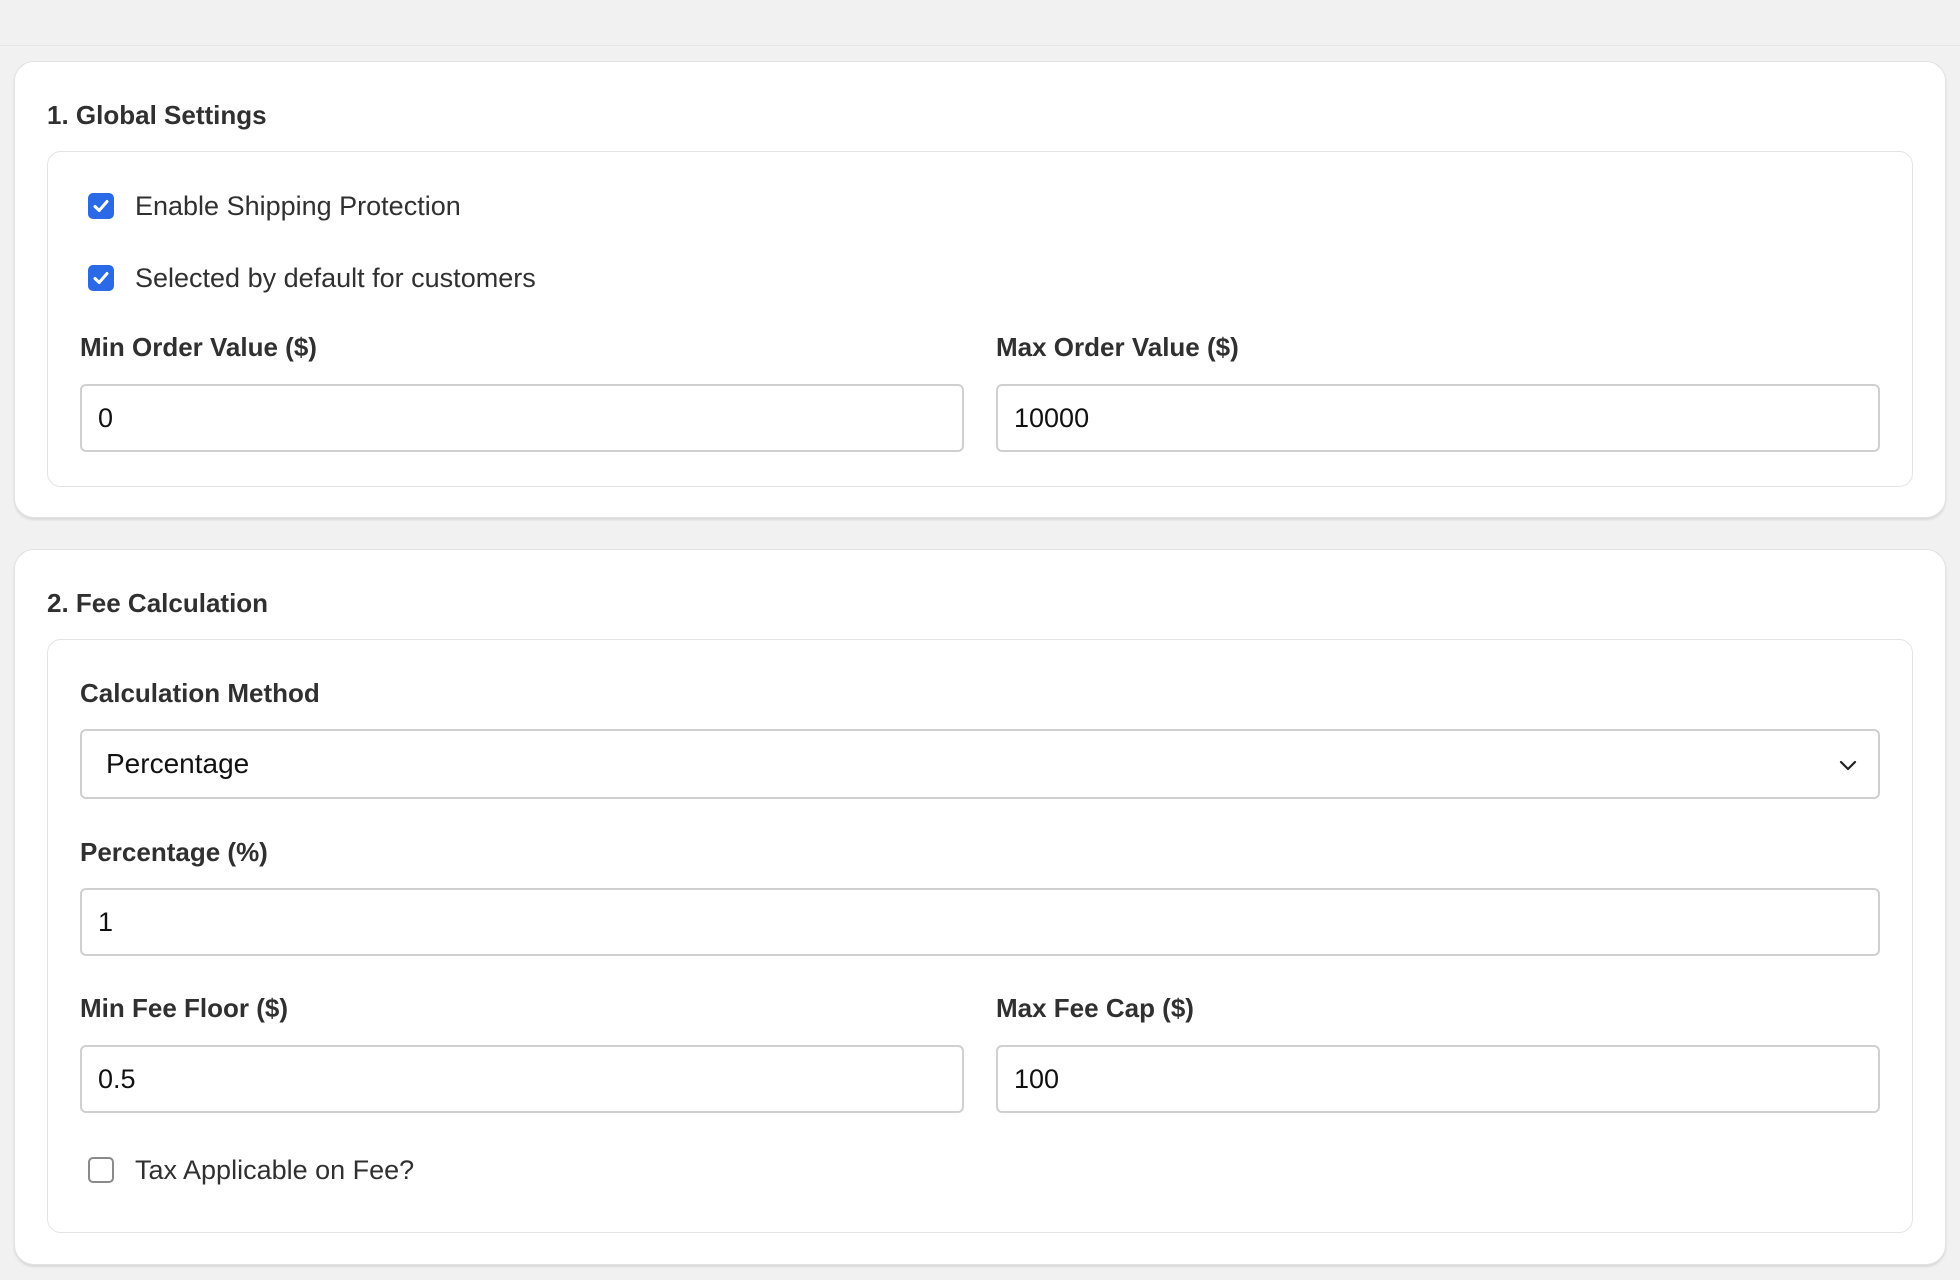  I want to click on min-order-value-label: Min Order Value ($), so click(198, 347).